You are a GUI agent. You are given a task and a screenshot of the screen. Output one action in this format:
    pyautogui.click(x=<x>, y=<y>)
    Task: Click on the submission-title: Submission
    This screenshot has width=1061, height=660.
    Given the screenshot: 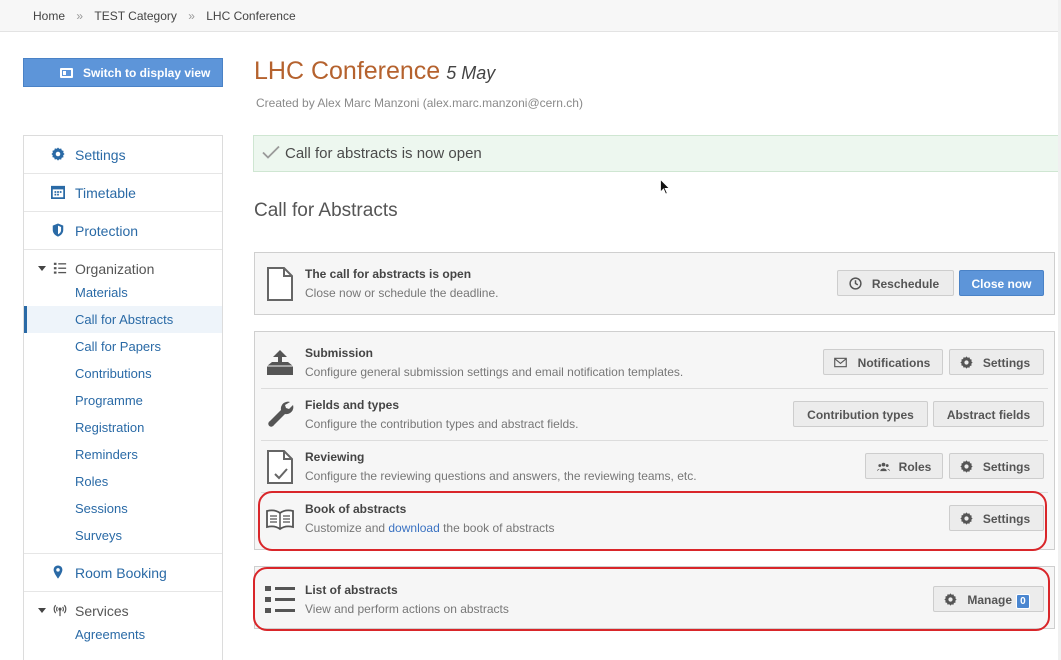 What is the action you would take?
    pyautogui.click(x=339, y=353)
    